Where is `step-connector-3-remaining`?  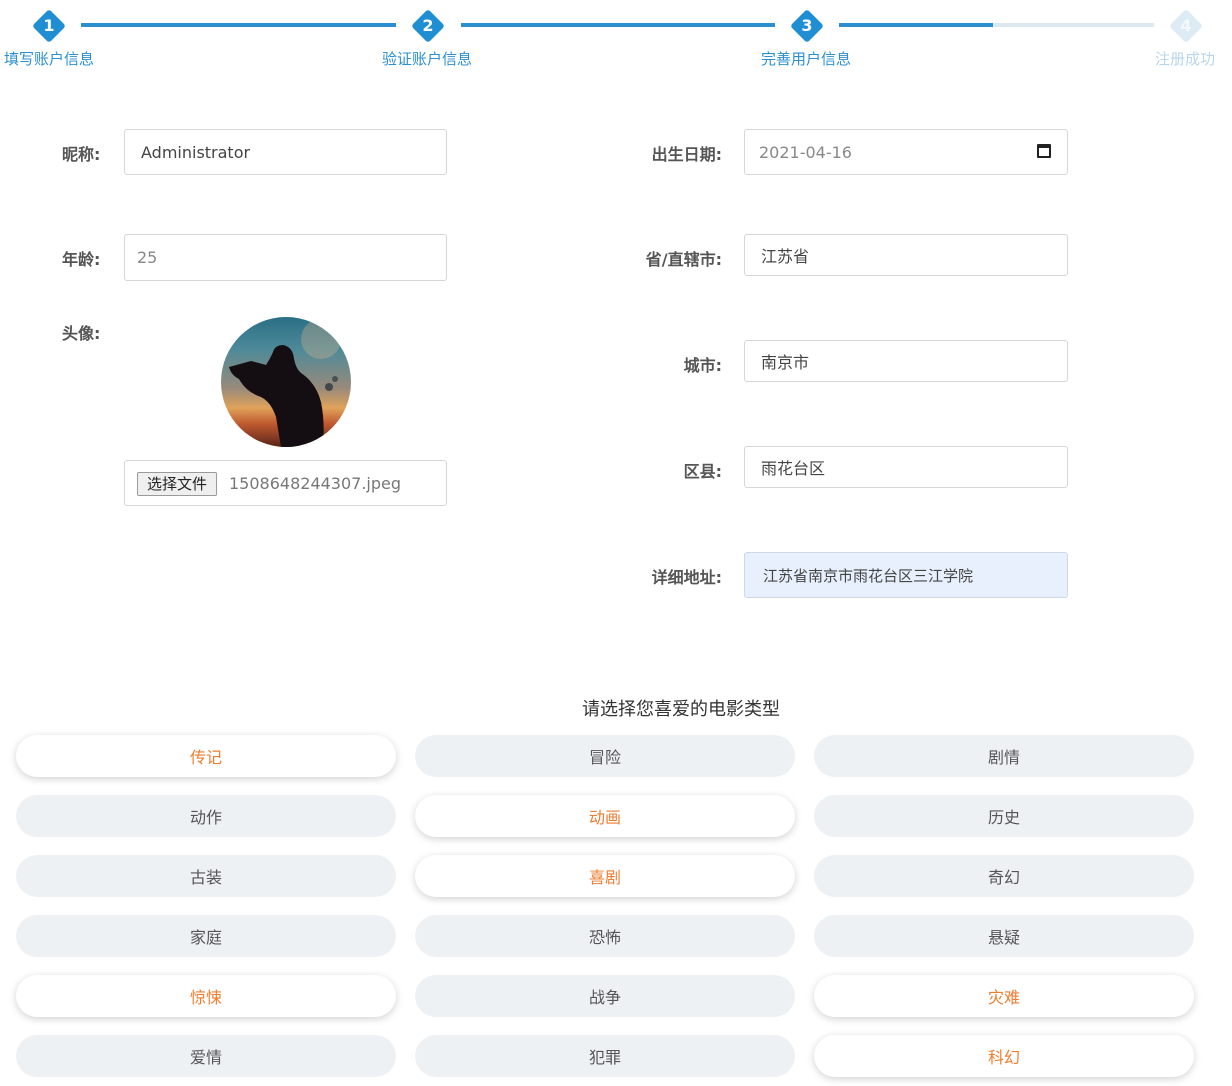 step-connector-3-remaining is located at coordinates (1073, 25).